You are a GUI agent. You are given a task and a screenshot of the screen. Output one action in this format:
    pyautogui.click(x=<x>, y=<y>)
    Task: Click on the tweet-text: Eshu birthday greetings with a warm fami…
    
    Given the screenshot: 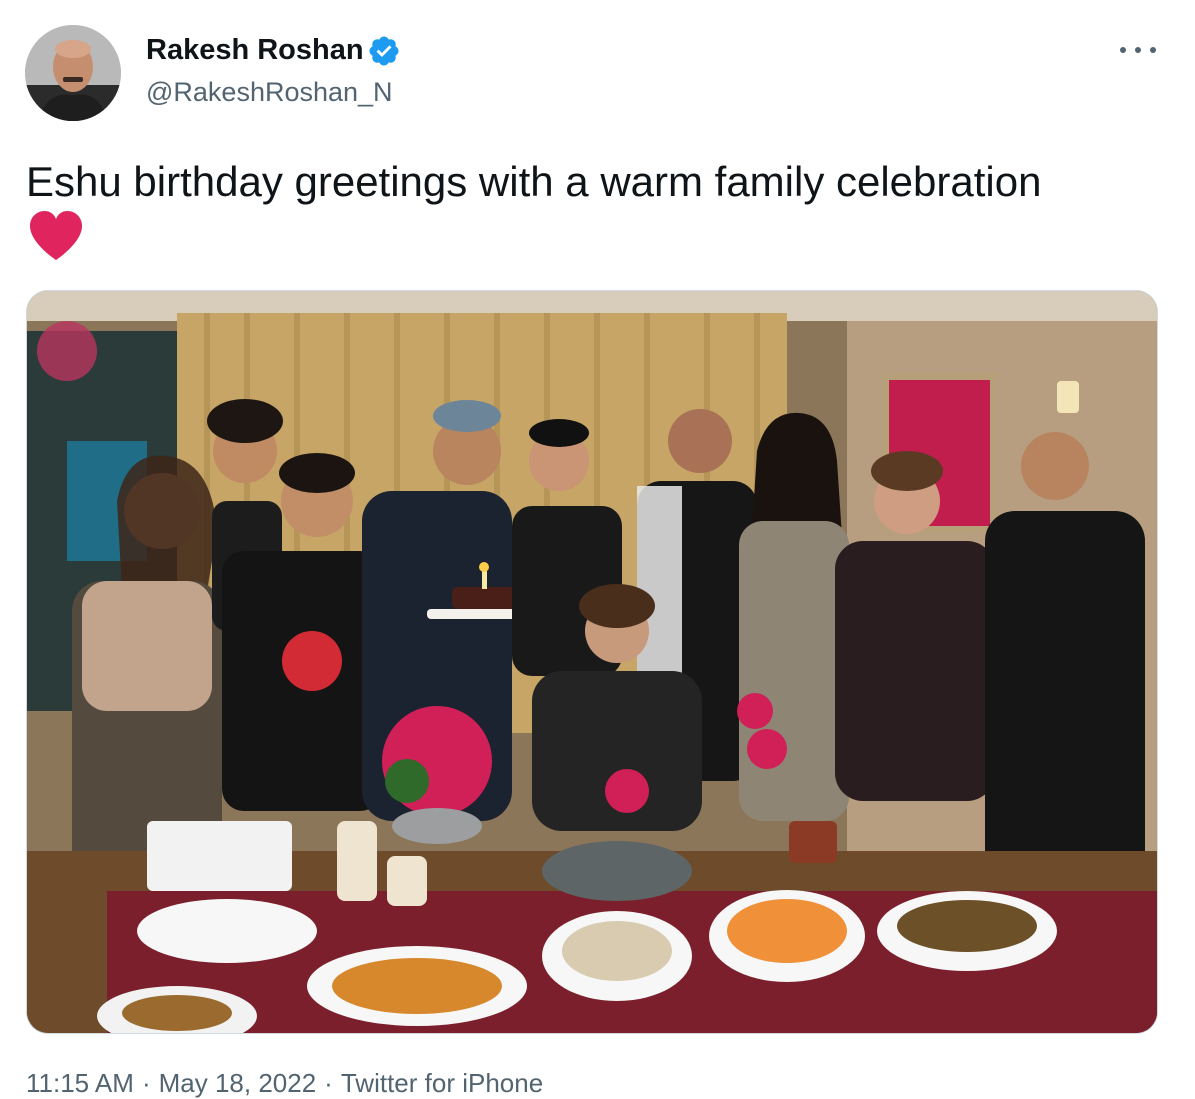 What is the action you would take?
    pyautogui.click(x=534, y=181)
    